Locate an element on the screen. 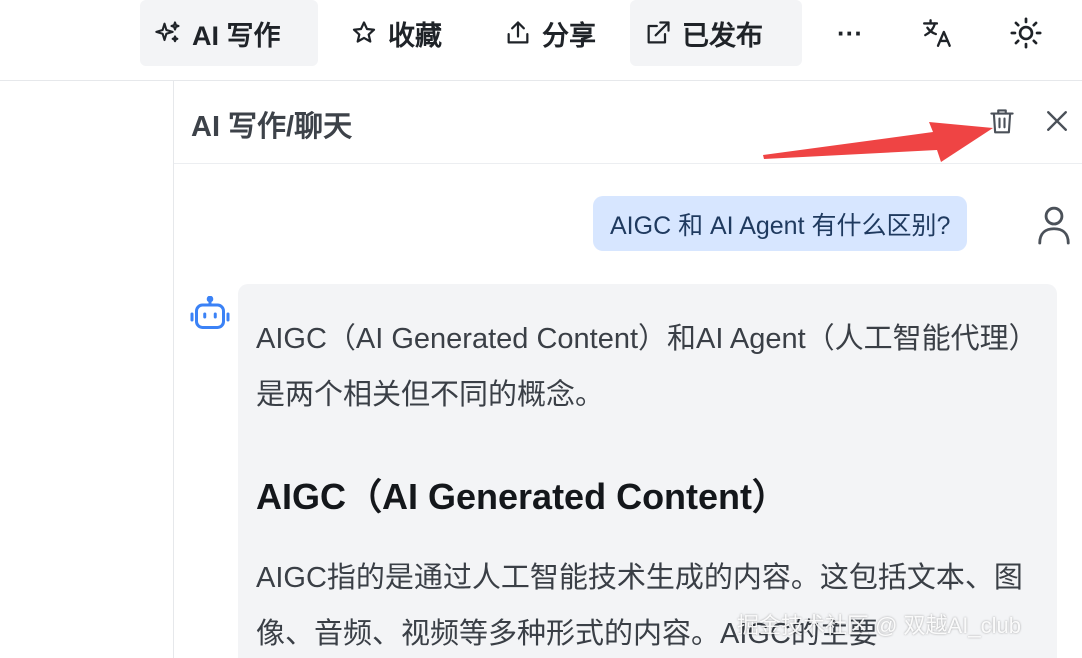 This screenshot has height=658, width=1082. ai-write-label: AI 写作 is located at coordinates (236, 35).